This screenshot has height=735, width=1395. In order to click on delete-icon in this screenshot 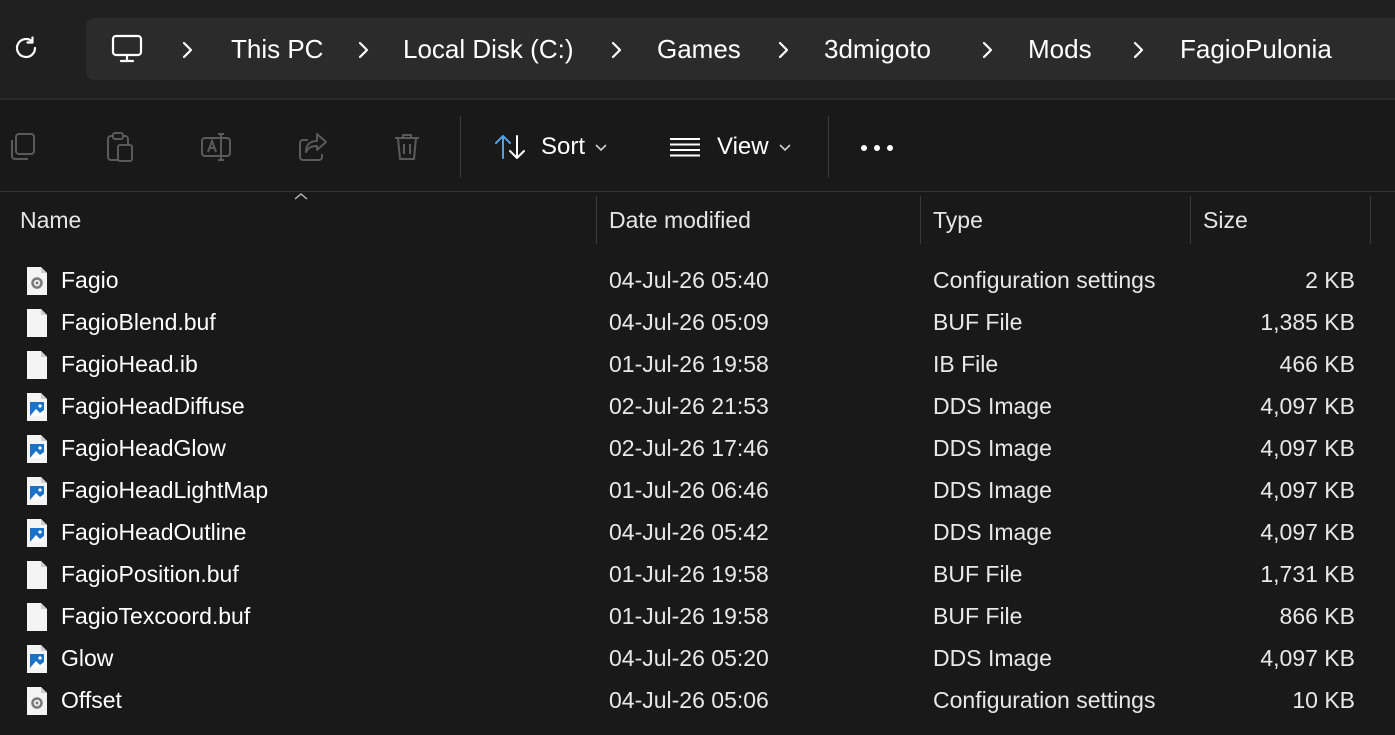, I will do `click(407, 147)`.